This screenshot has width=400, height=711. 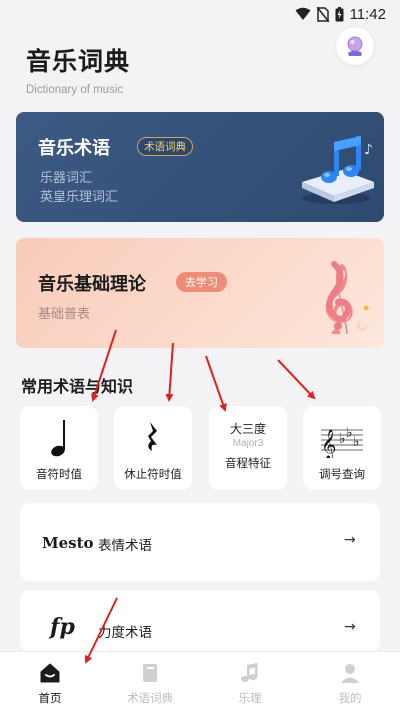 What do you see at coordinates (125, 633) in the screenshot?
I see `row-label: 力度术语` at bounding box center [125, 633].